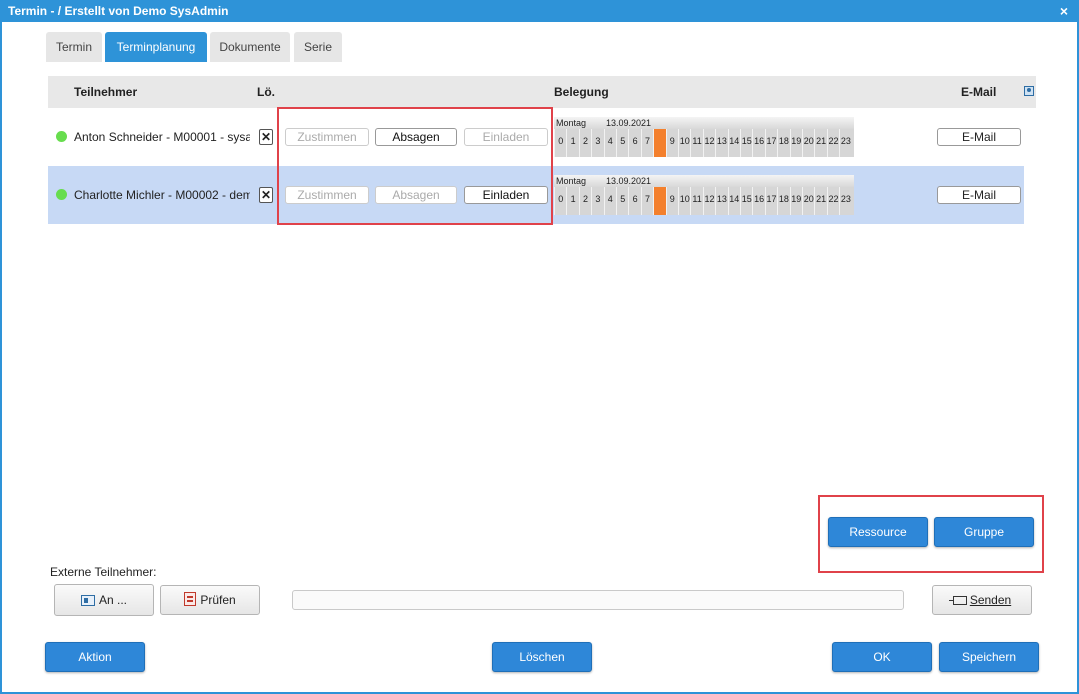 This screenshot has width=1079, height=694. Describe the element at coordinates (210, 600) in the screenshot. I see `check-button: Prüfen` at that location.